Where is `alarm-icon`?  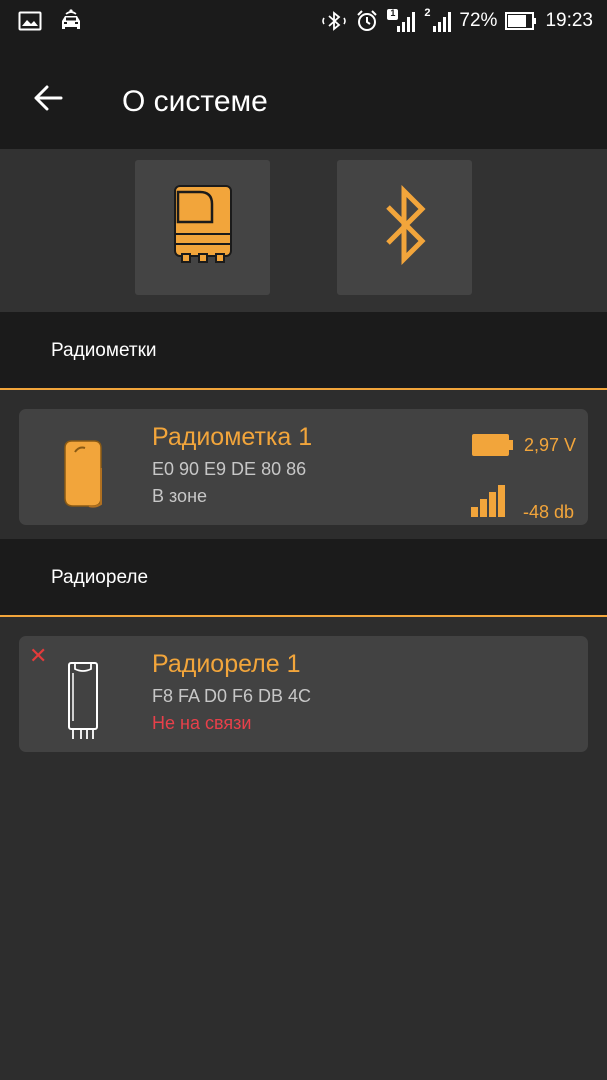 alarm-icon is located at coordinates (367, 21).